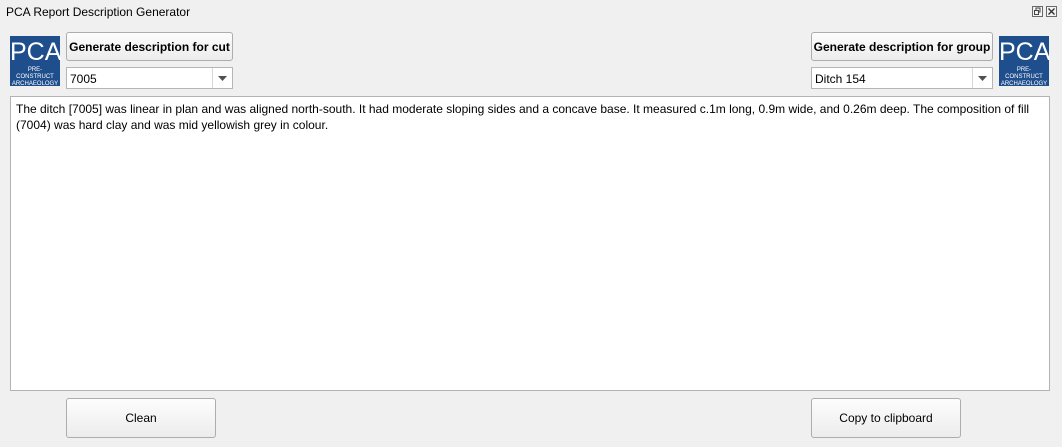 The image size is (1062, 447). What do you see at coordinates (83, 79) in the screenshot?
I see `cut-select-value: 7005` at bounding box center [83, 79].